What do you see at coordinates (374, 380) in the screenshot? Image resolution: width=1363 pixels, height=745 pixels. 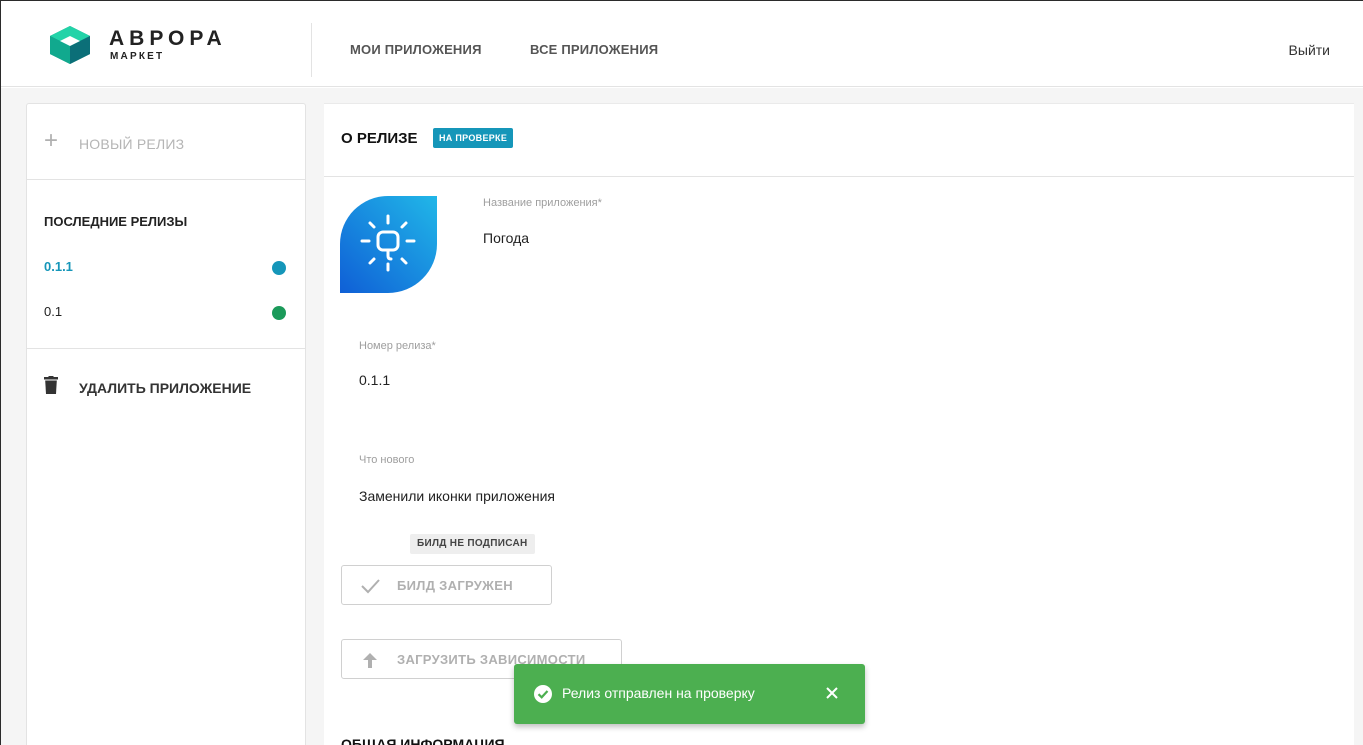 I see `release-number-field: 0.1.1` at bounding box center [374, 380].